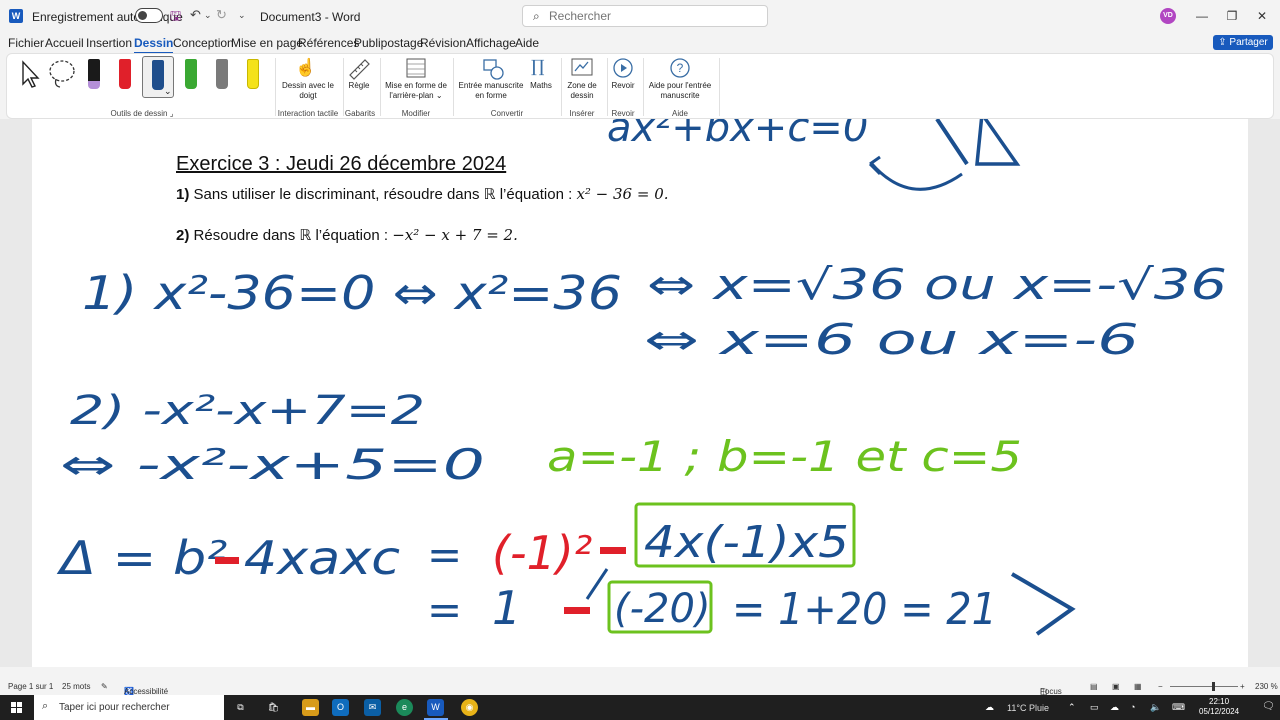  I want to click on show-hidden-icons-icon: ⌃, so click(1072, 707).